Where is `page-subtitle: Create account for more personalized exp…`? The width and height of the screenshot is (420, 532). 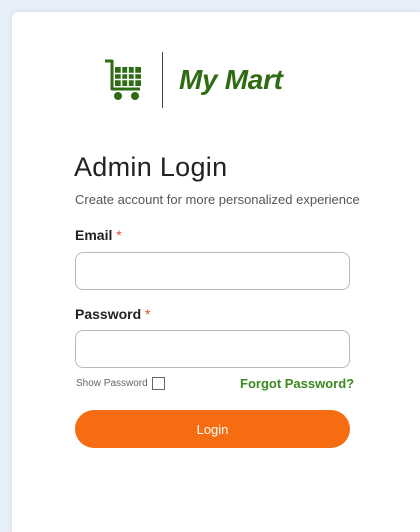 page-subtitle: Create account for more personalized exp… is located at coordinates (217, 199).